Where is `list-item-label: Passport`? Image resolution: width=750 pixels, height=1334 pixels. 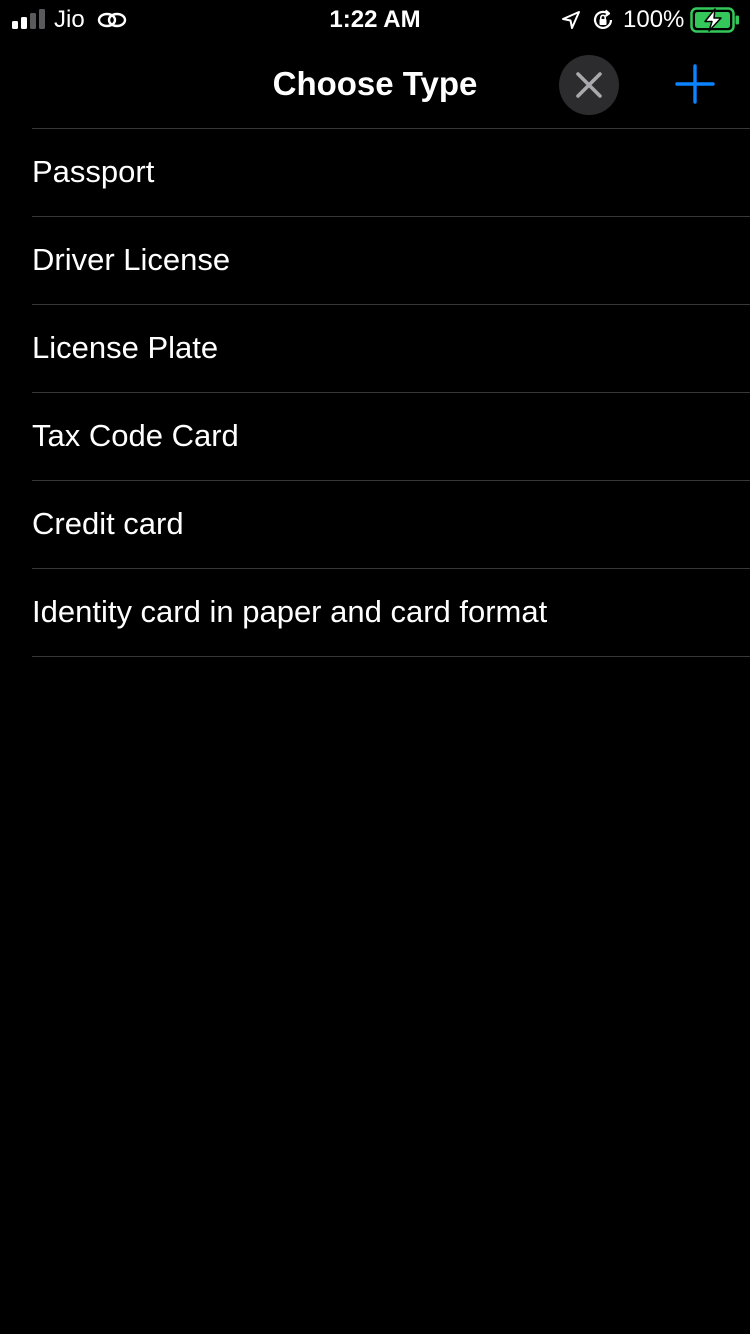 list-item-label: Passport is located at coordinates (93, 171).